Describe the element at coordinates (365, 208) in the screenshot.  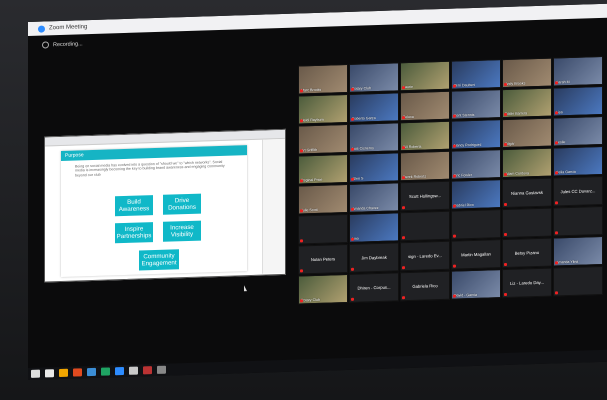
I see `participant-name-label: Amanda Chavez` at that location.